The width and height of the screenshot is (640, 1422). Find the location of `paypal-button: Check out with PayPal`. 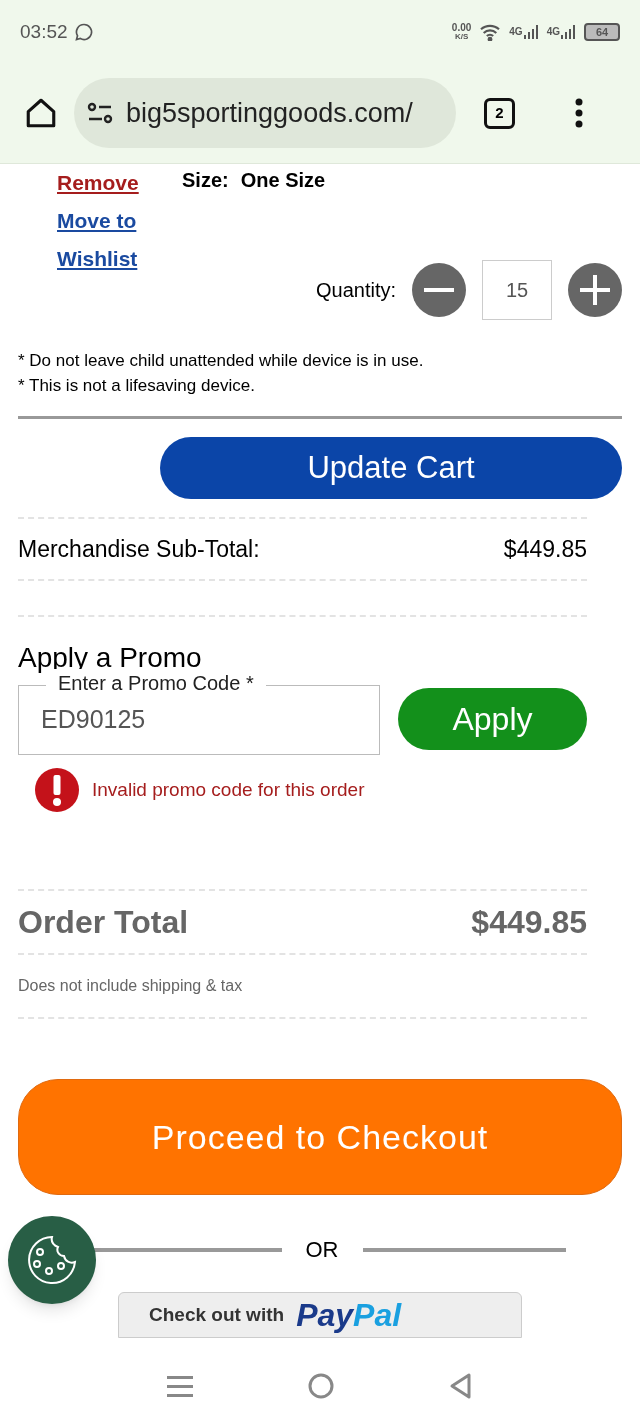

paypal-button: Check out with PayPal is located at coordinates (320, 1315).